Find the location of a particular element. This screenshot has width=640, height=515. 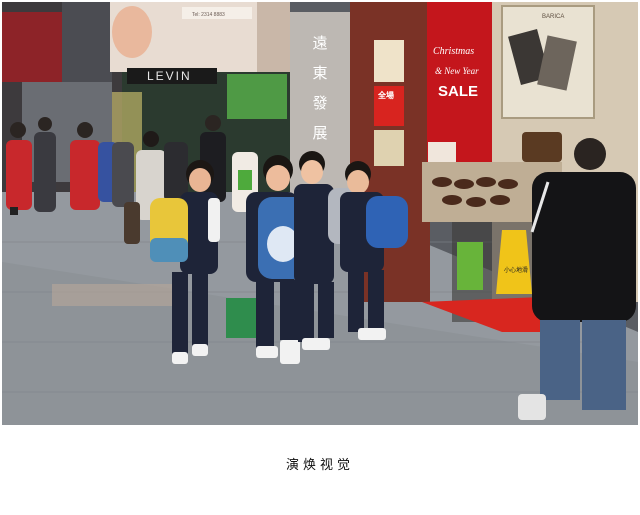

green-shopping-bag is located at coordinates (242, 318).